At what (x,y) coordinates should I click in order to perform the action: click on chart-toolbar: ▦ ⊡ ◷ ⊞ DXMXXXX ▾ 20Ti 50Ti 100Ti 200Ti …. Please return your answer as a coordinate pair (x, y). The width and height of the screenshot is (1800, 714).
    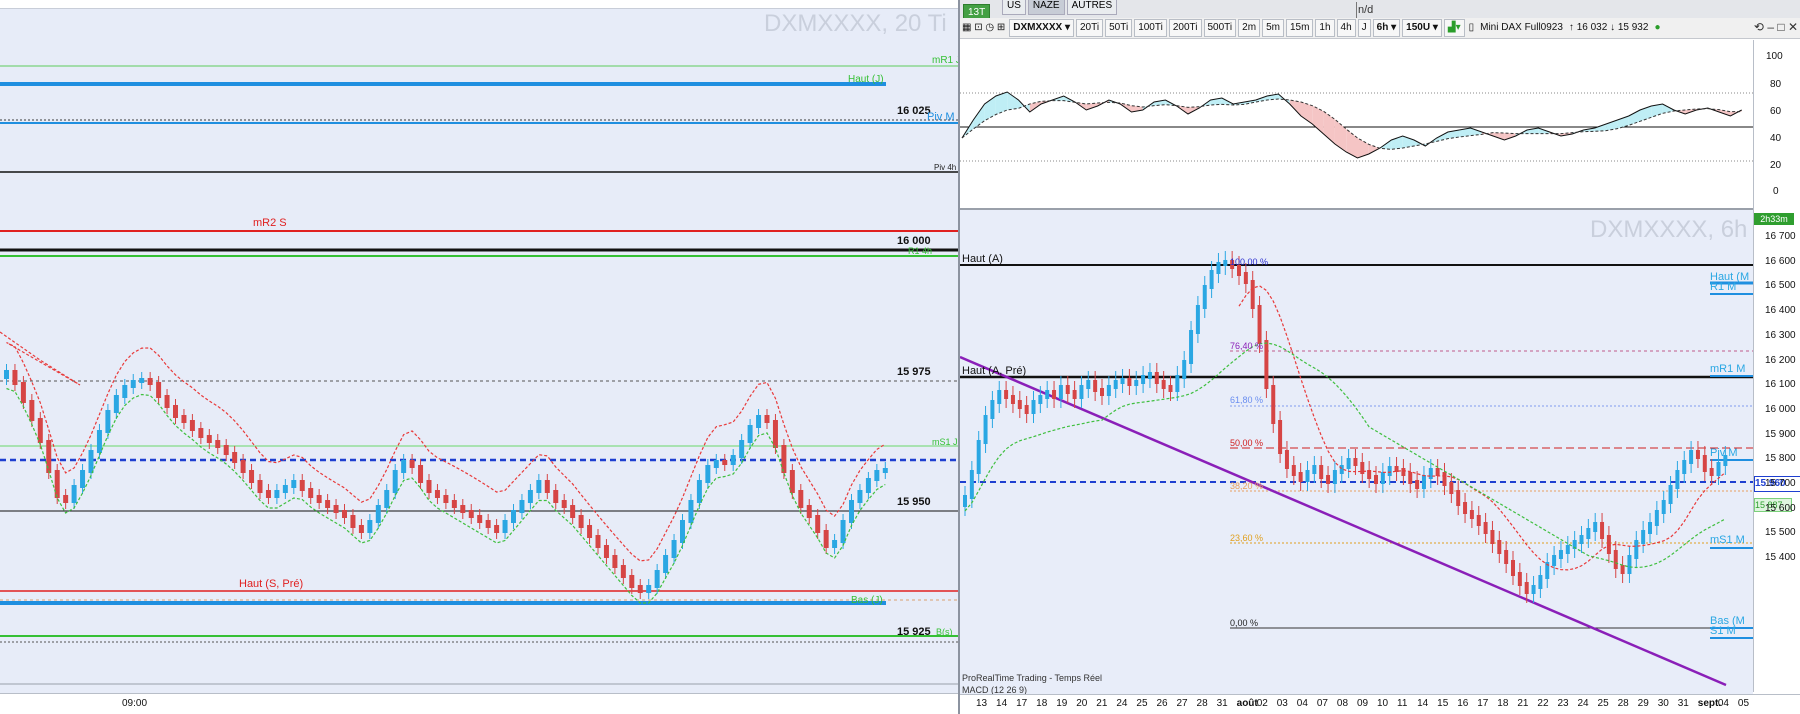
    Looking at the image, I should click on (1380, 28).